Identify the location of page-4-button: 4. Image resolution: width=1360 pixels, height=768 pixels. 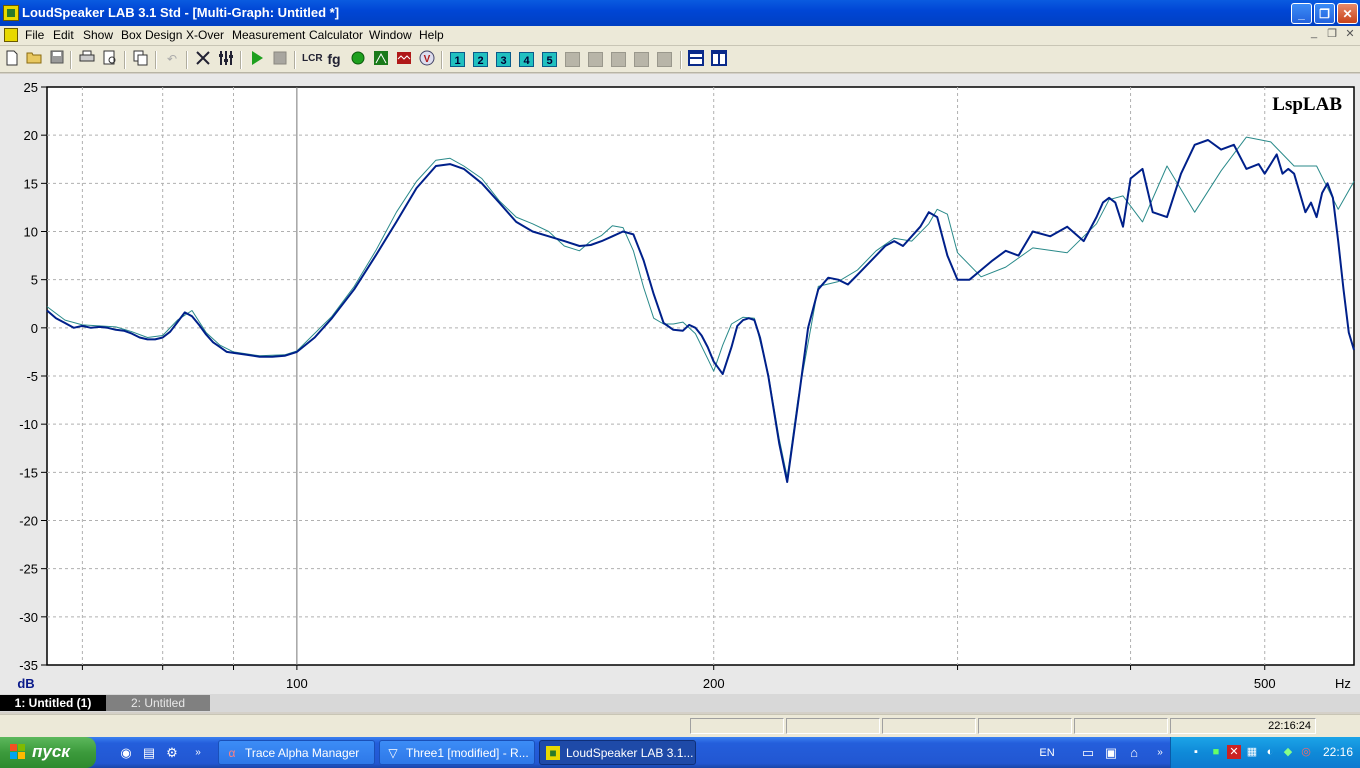
(526, 59).